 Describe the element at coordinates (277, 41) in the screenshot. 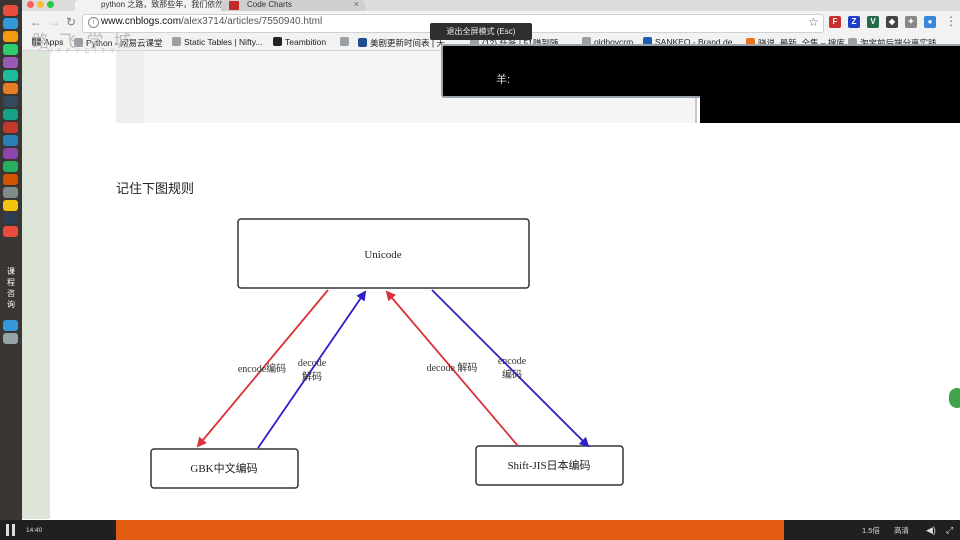

I see `teambition-icon` at that location.